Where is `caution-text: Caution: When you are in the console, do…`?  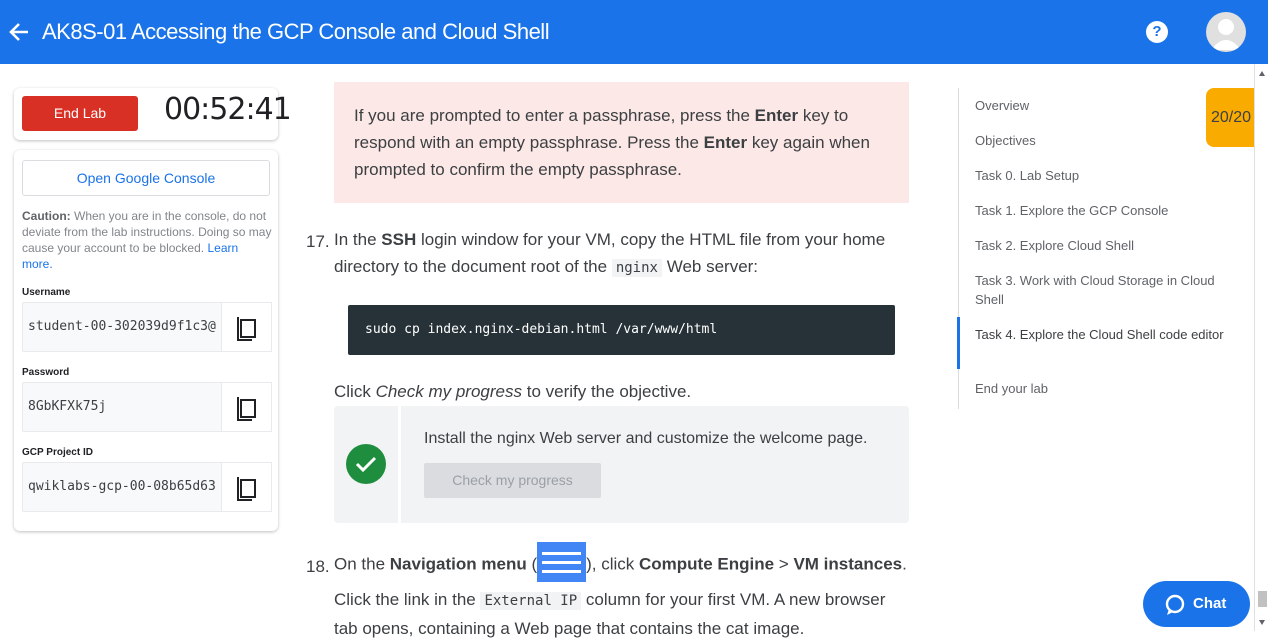
caution-text: Caution: When you are in the console, do… is located at coordinates (147, 240).